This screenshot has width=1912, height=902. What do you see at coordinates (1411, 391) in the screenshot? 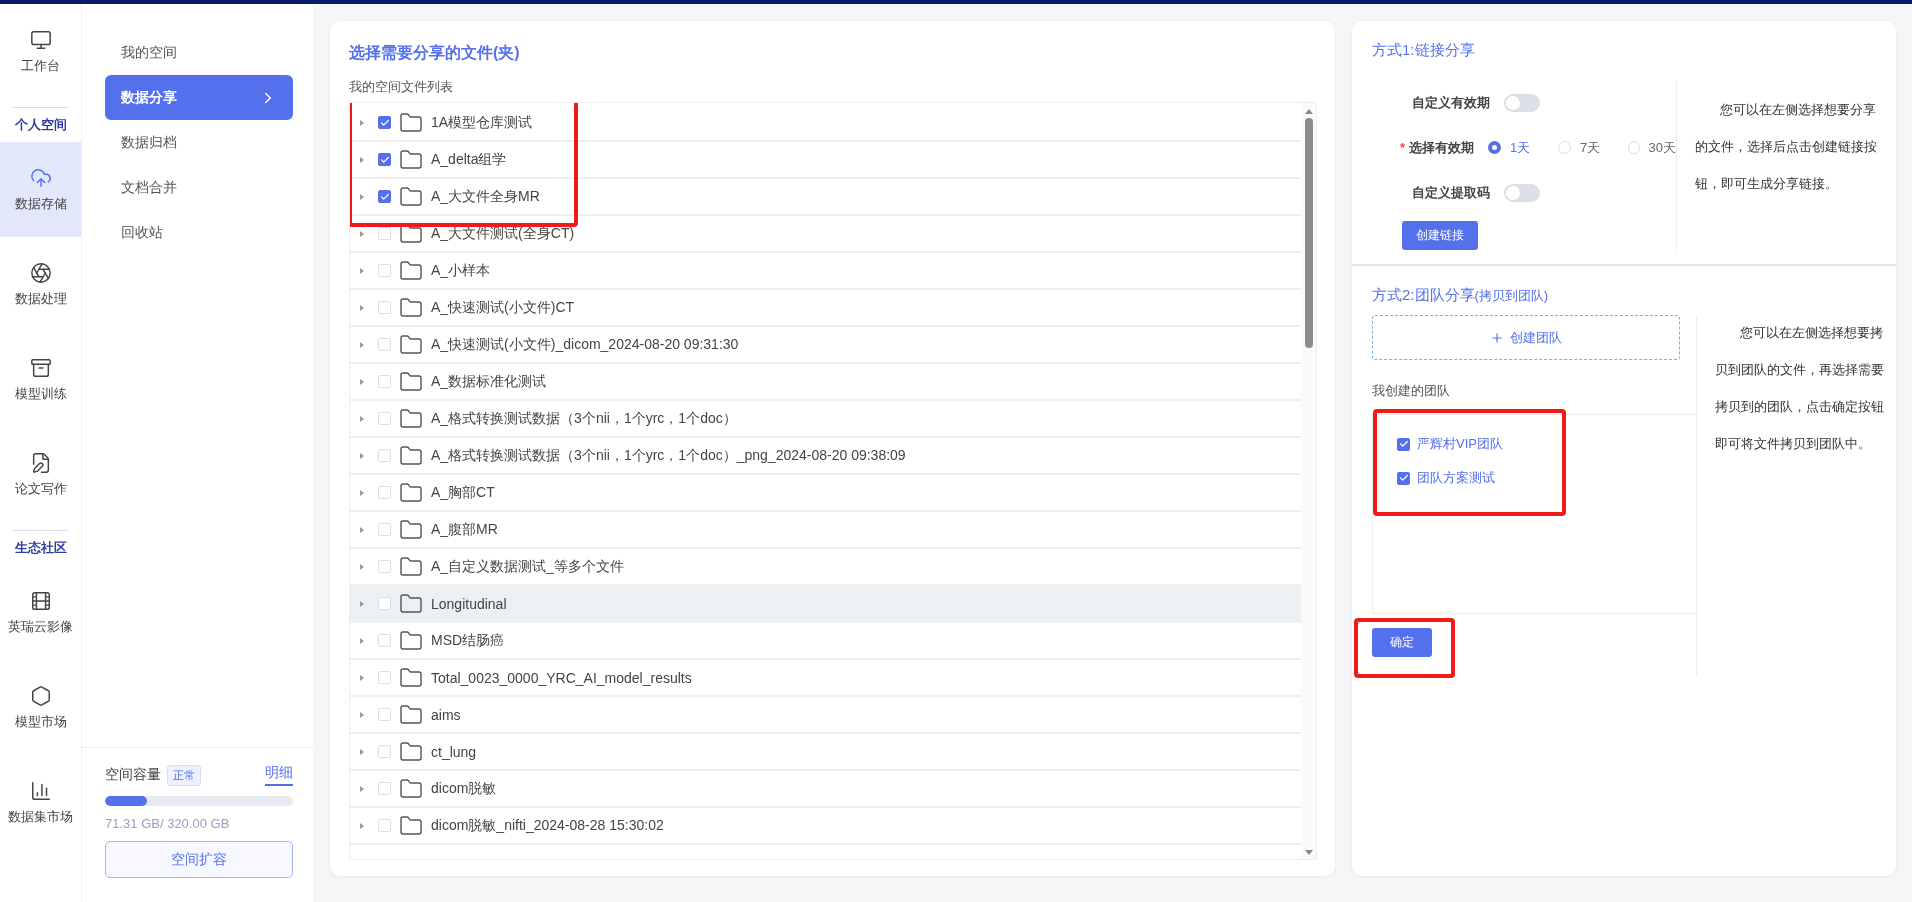
I see `list-label: 我创建的团队` at bounding box center [1411, 391].